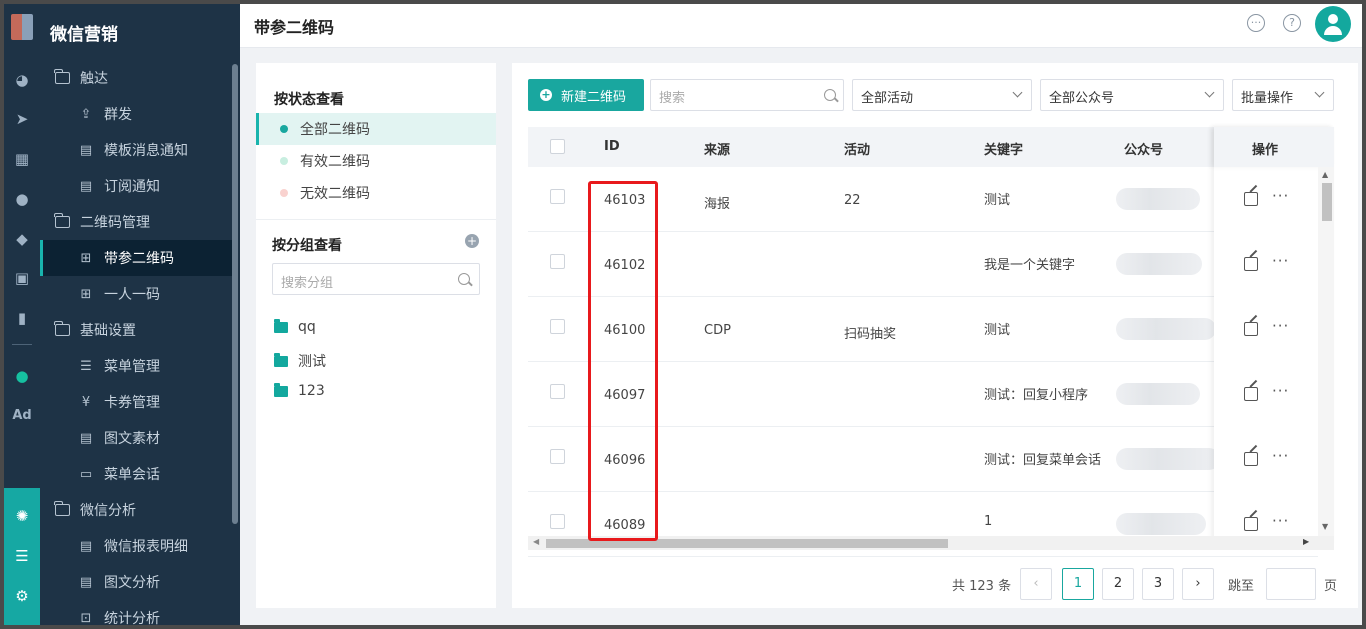  Describe the element at coordinates (132, 475) in the screenshot. I see `nav-item-label: 菜单会话` at that location.